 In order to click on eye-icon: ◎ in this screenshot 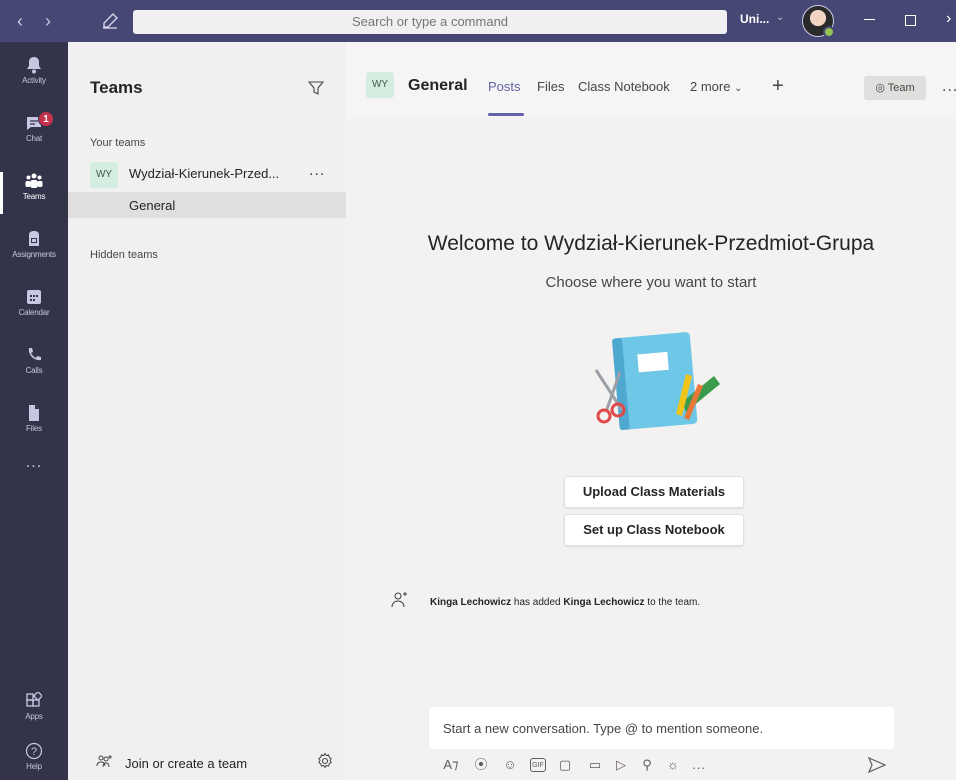, I will do `click(880, 88)`.